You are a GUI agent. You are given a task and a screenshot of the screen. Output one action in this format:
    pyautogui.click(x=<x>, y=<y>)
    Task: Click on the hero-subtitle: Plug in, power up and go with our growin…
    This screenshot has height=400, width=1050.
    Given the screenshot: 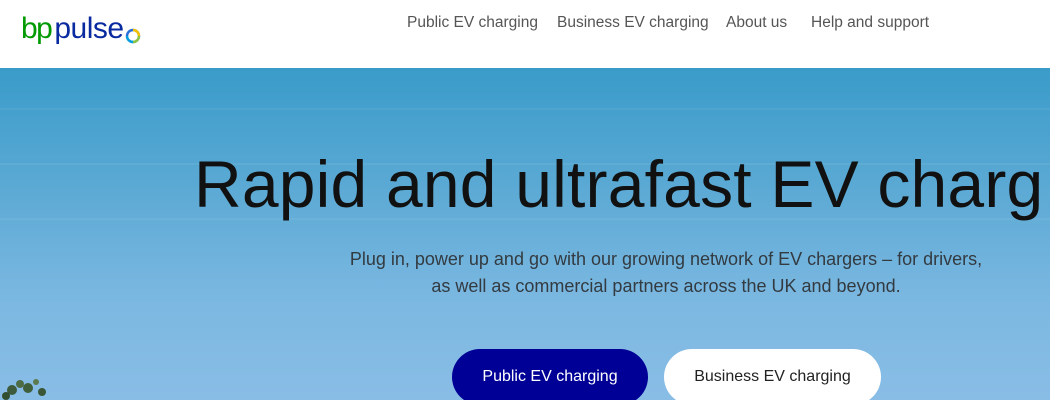 What is the action you would take?
    pyautogui.click(x=666, y=272)
    